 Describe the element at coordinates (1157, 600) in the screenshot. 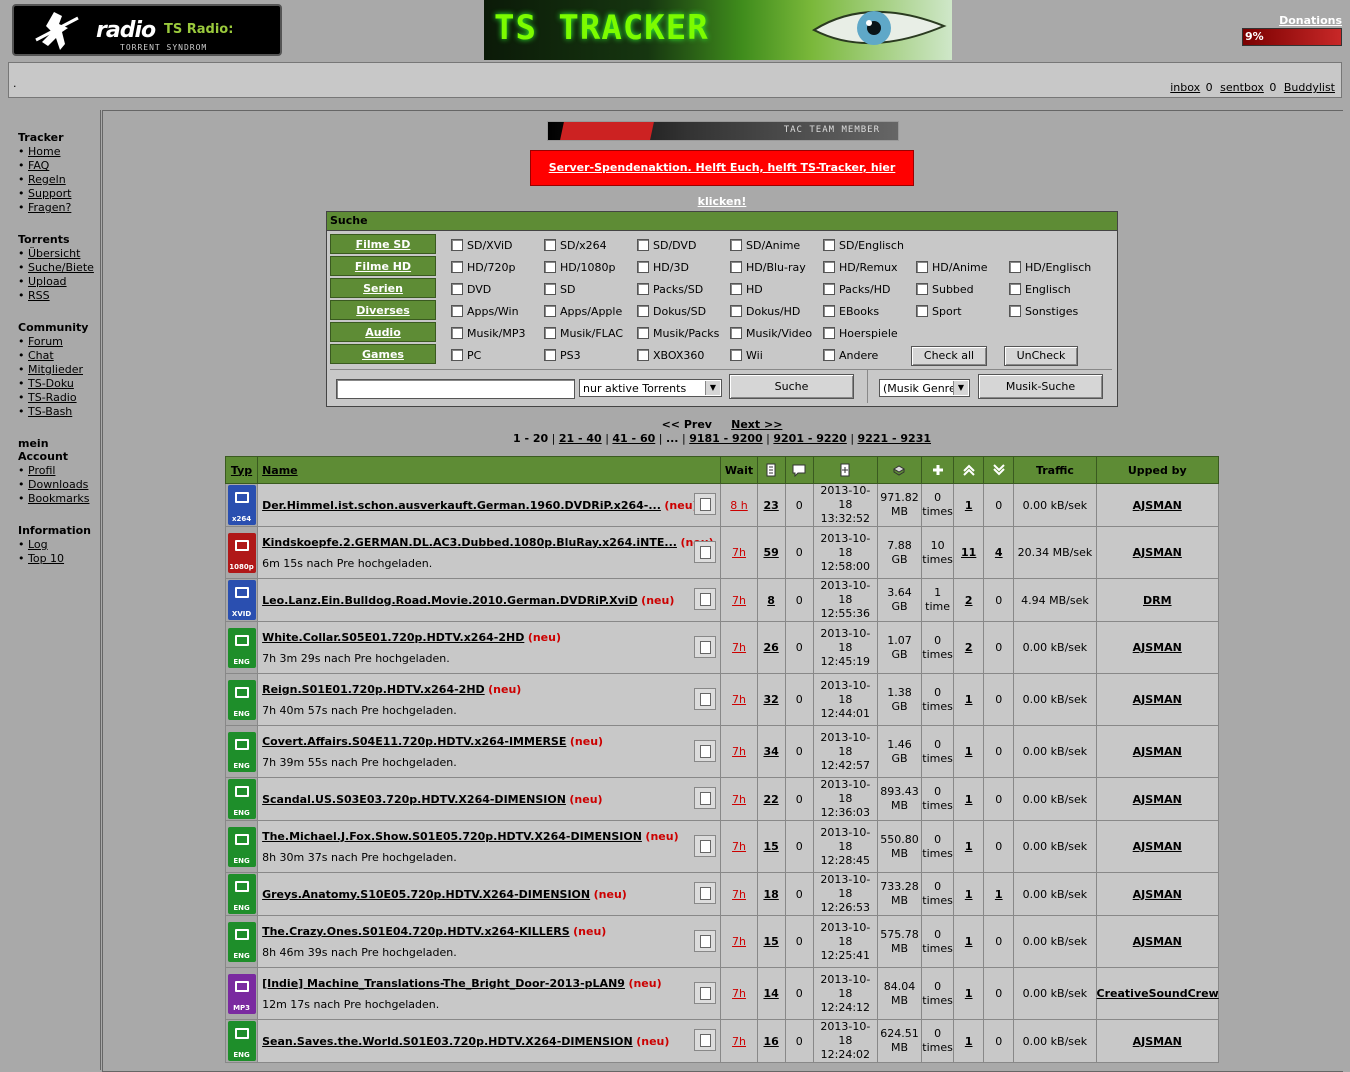

I see `uploader-link: DRM` at that location.